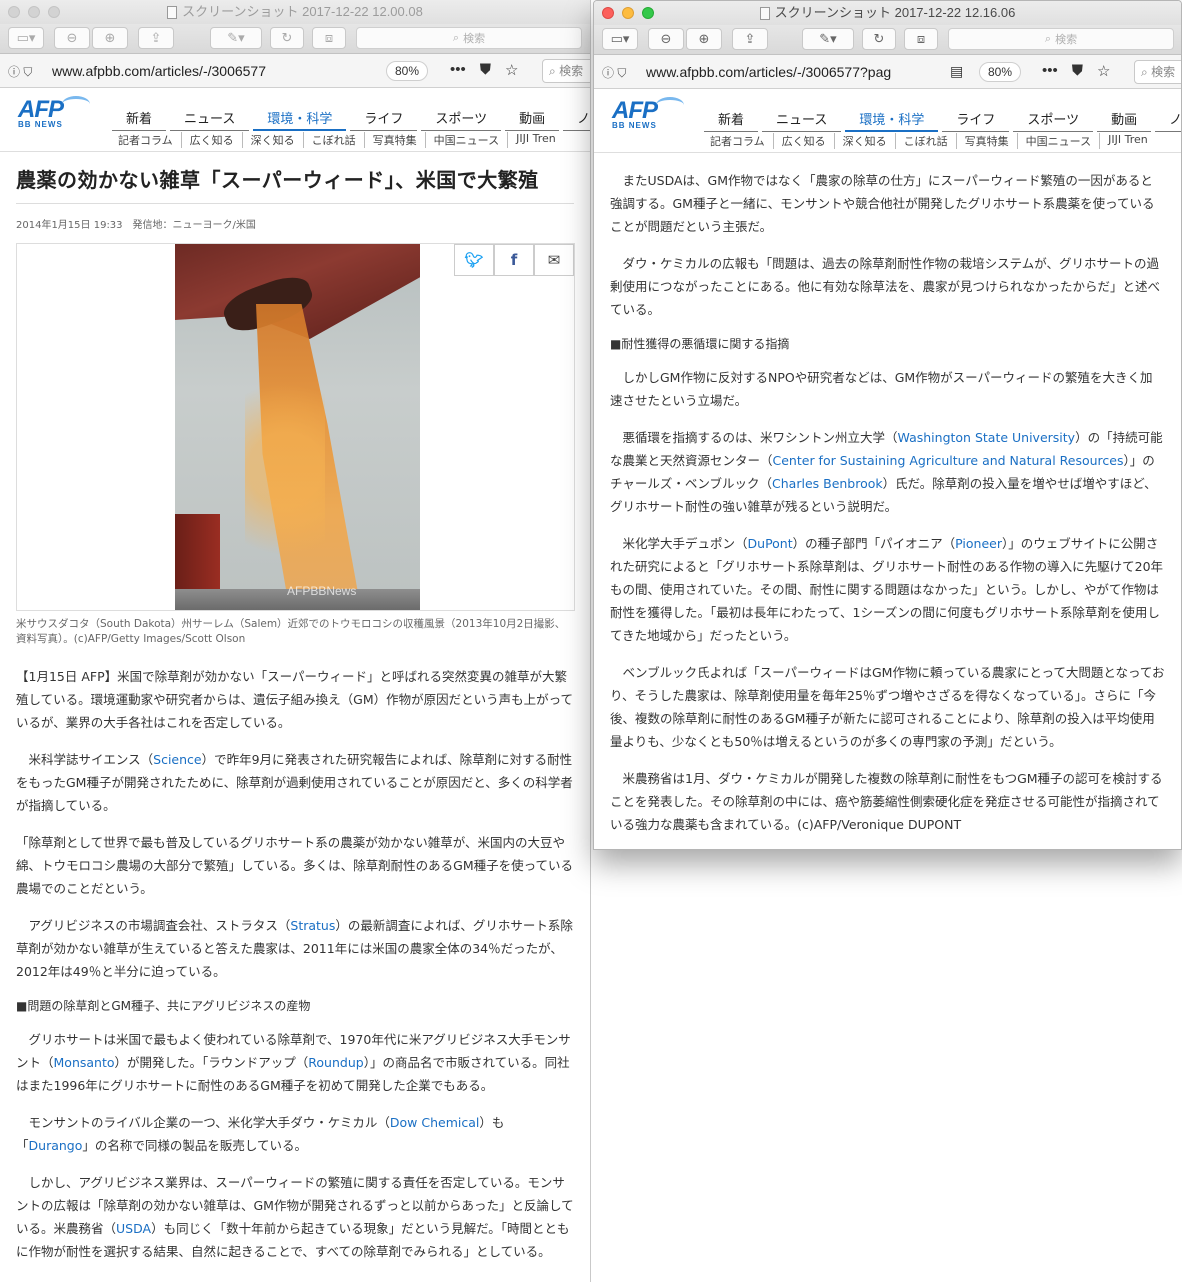 The height and width of the screenshot is (1282, 1182). I want to click on monsanto-link: Monsanto, so click(84, 1062).